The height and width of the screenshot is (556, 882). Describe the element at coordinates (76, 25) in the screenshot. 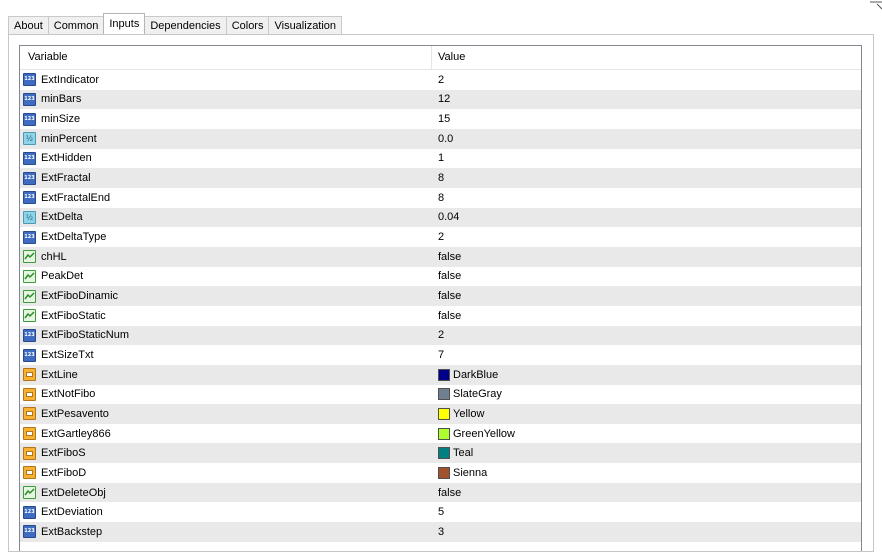

I see `tab-common: Common` at that location.